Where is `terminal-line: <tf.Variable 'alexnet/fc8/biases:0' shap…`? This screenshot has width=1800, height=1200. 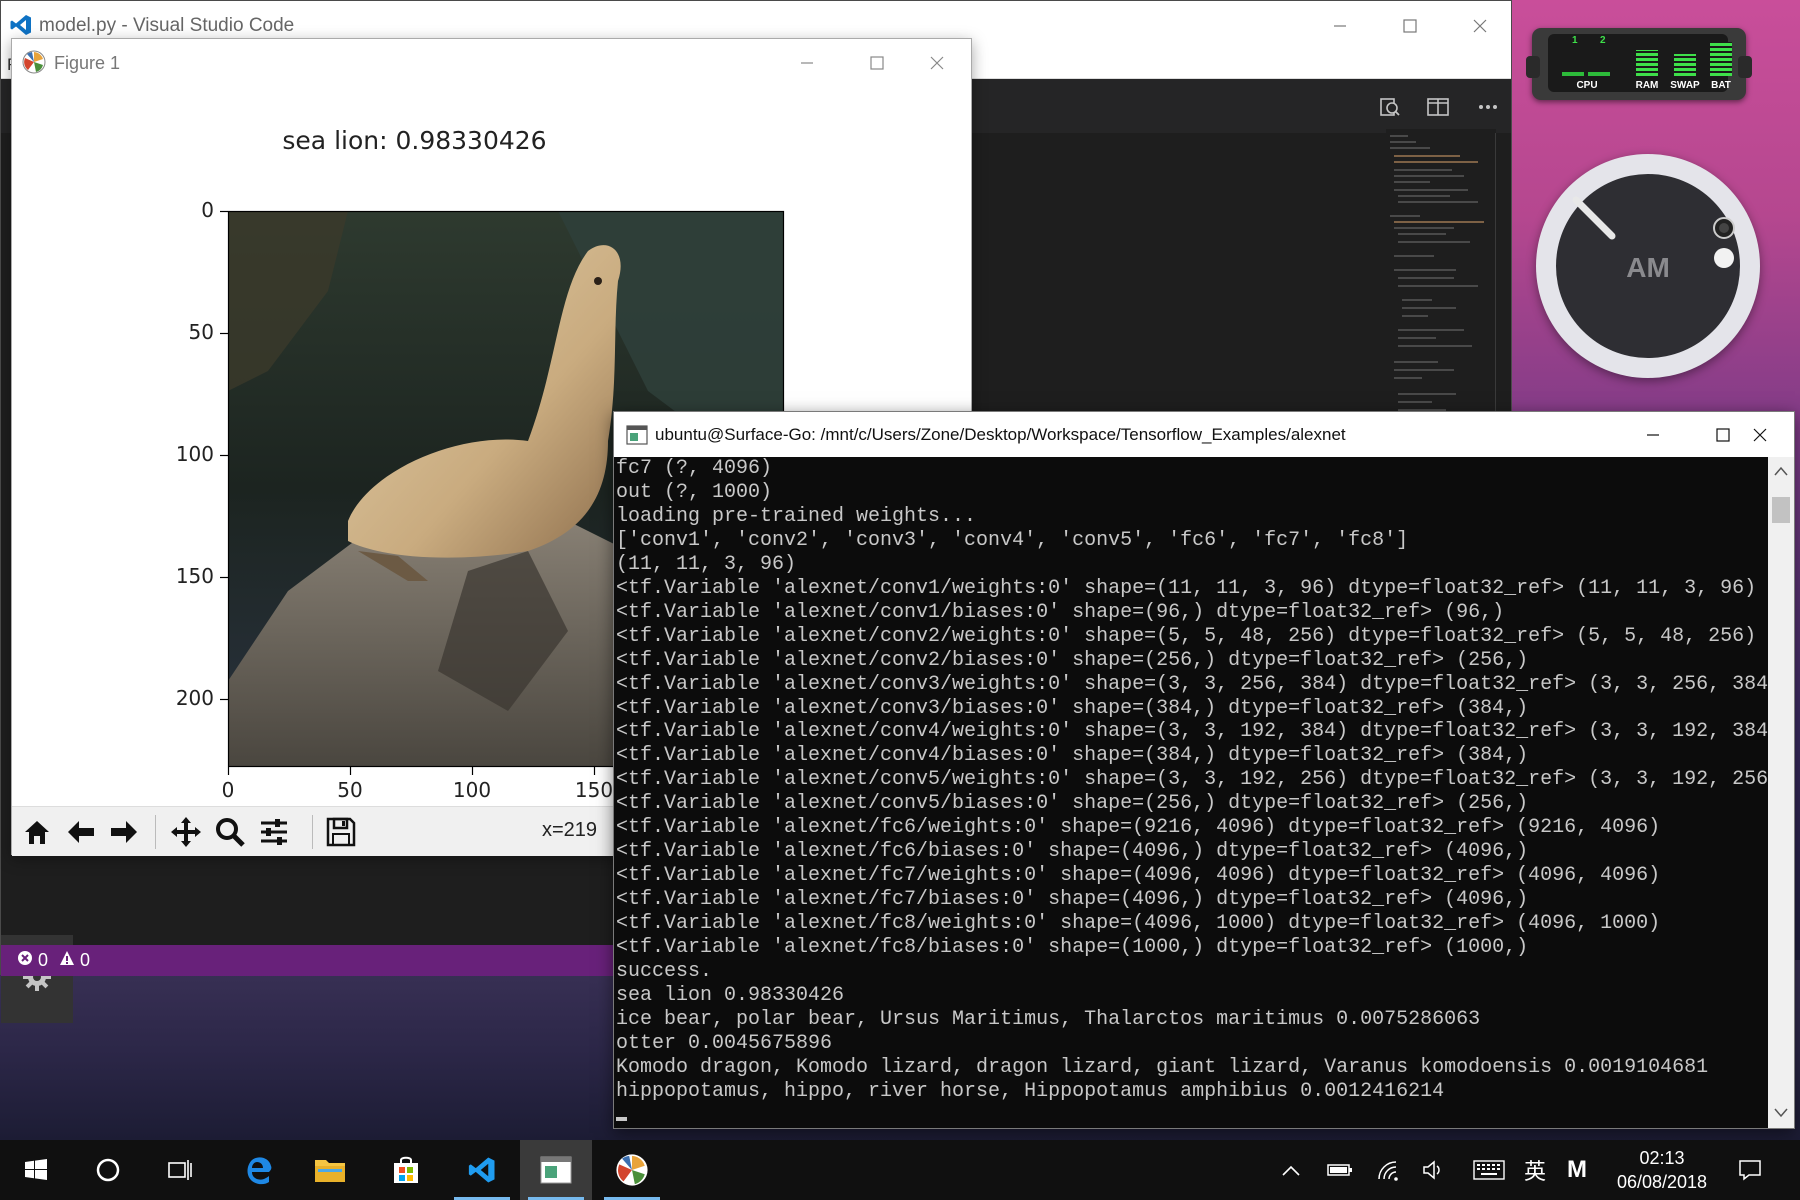 terminal-line: <tf.Variable 'alexnet/fc8/biases:0' shap… is located at coordinates (1072, 948).